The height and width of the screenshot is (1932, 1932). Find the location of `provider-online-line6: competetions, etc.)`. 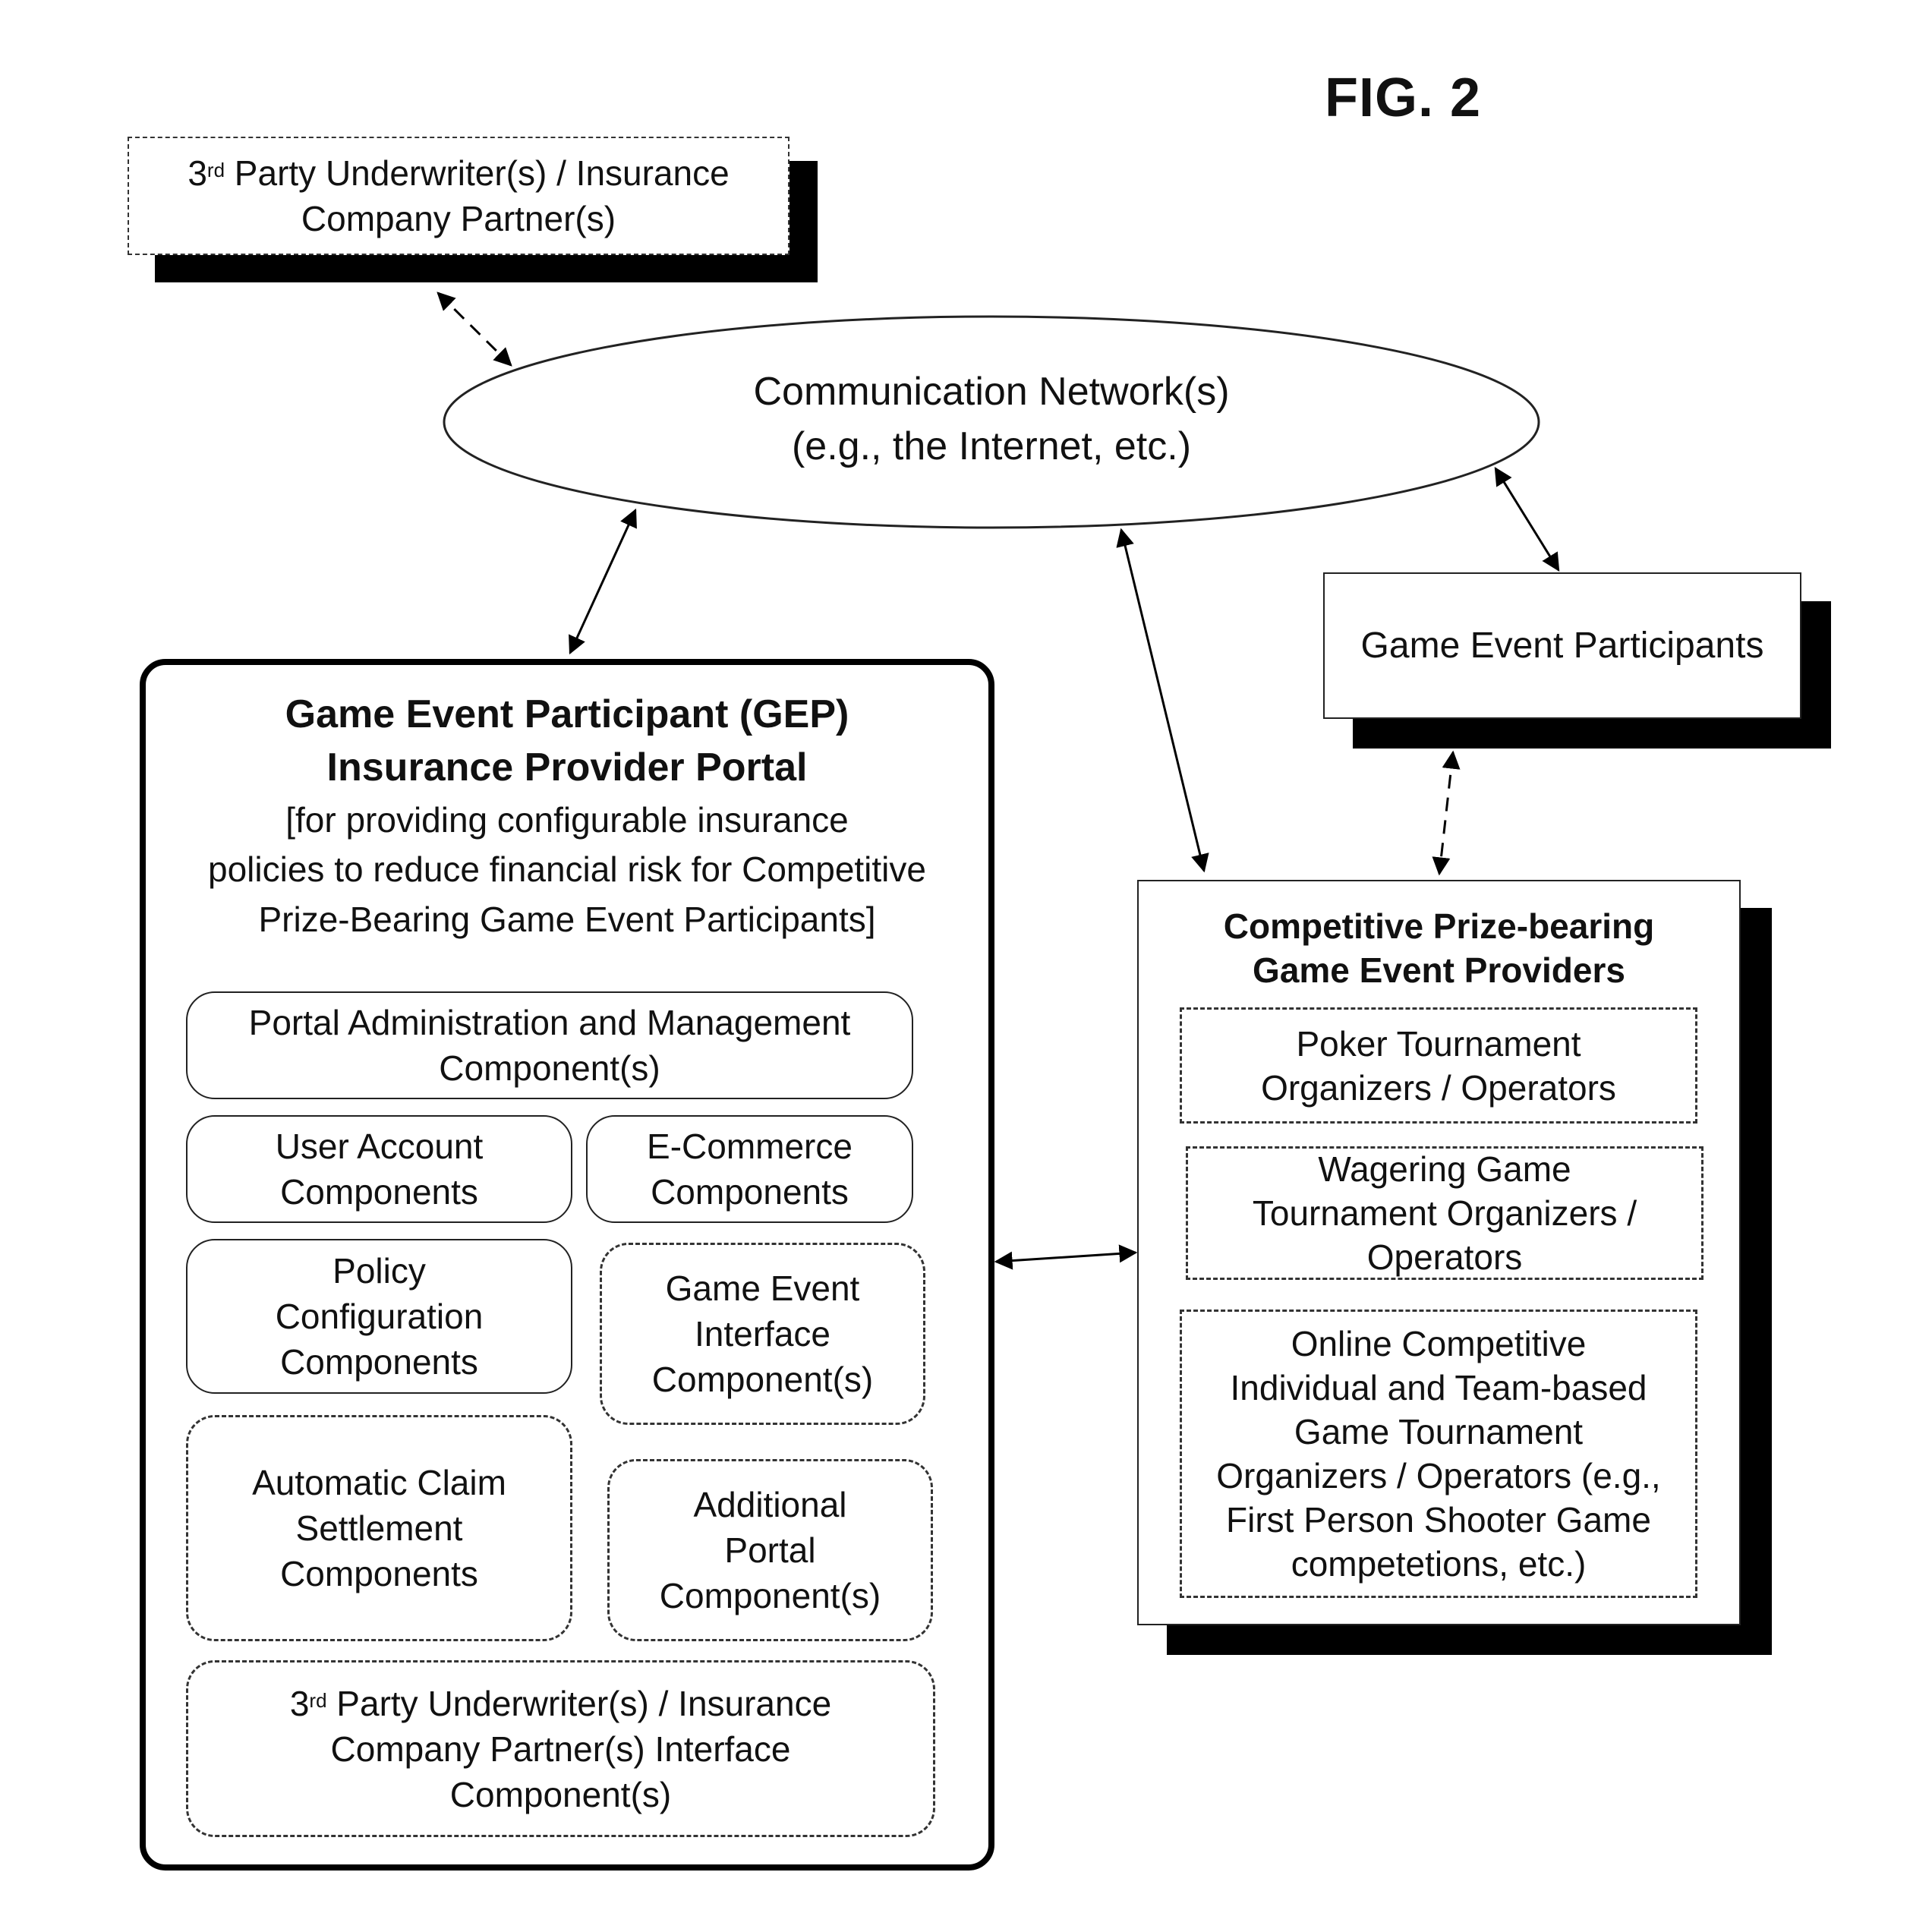

provider-online-line6: competetions, etc.) is located at coordinates (1439, 1564).